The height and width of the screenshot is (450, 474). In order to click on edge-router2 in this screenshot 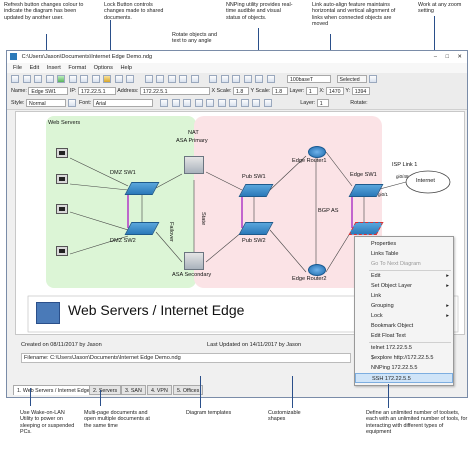, I will do `click(317, 270)`.